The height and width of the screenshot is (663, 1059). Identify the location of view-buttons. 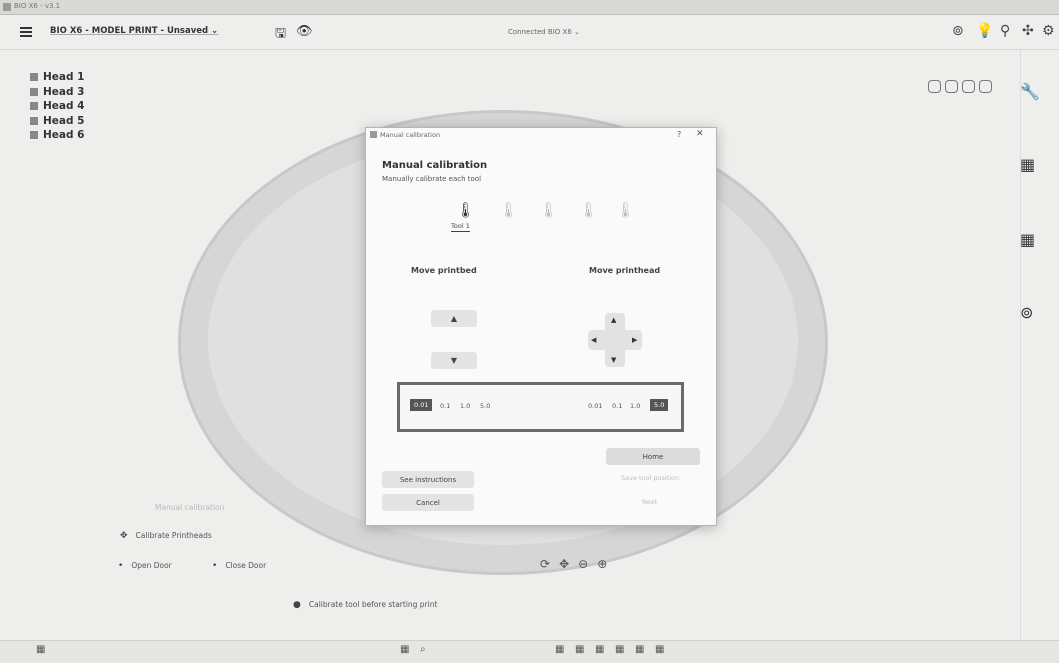
(960, 86).